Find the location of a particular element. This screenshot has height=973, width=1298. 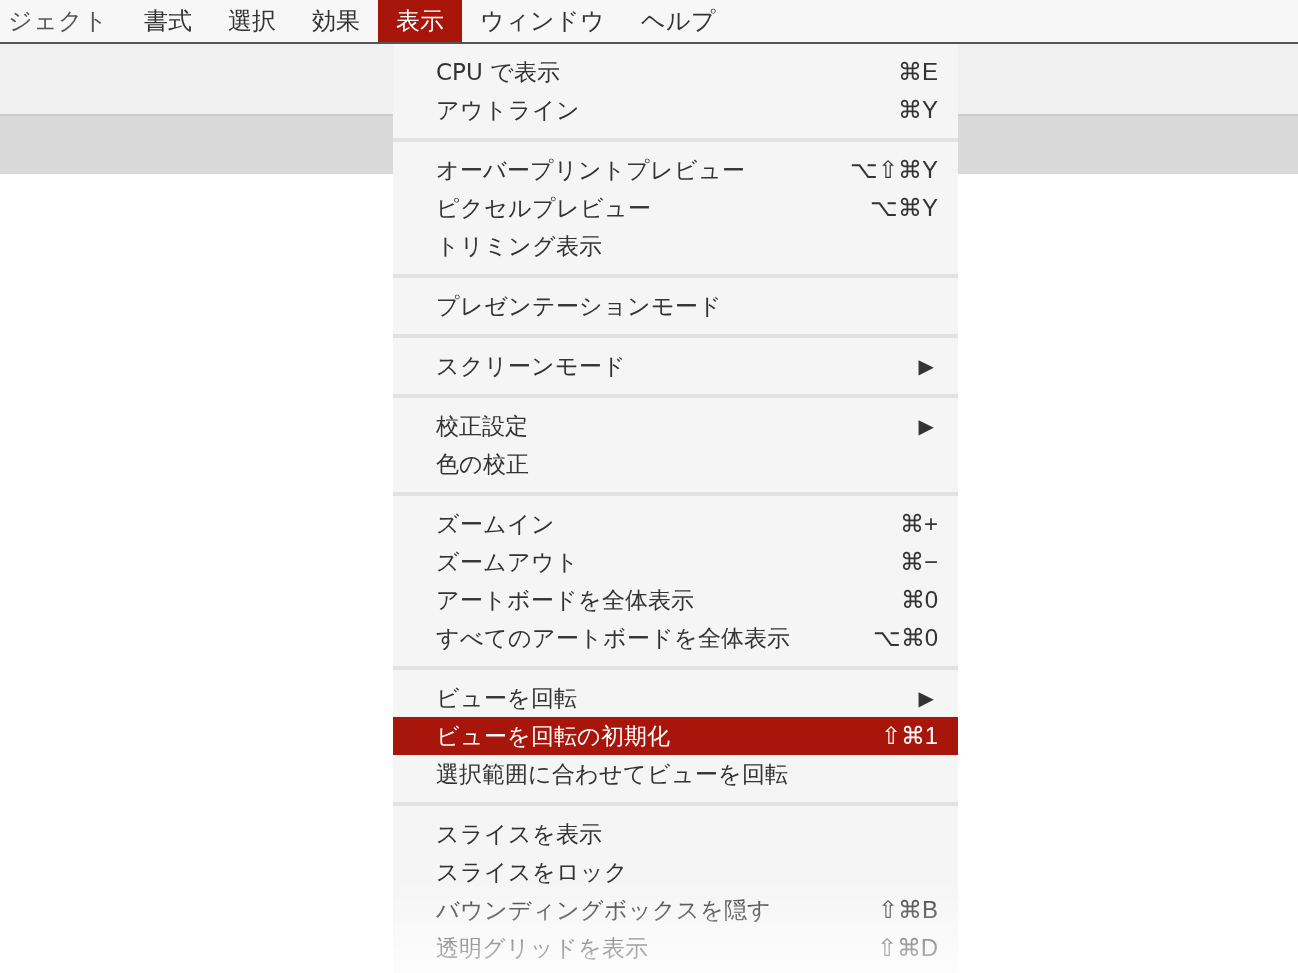

menu-item: スライスをロック is located at coordinates (675, 872).